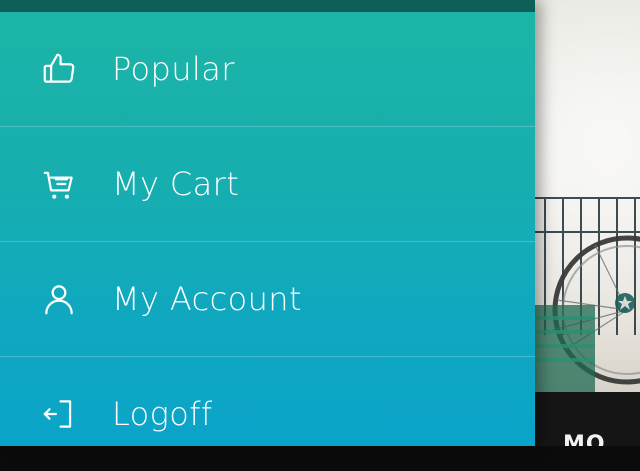 Image resolution: width=640 pixels, height=471 pixels. Describe the element at coordinates (176, 184) in the screenshot. I see `menu-item-label: My Cart` at that location.